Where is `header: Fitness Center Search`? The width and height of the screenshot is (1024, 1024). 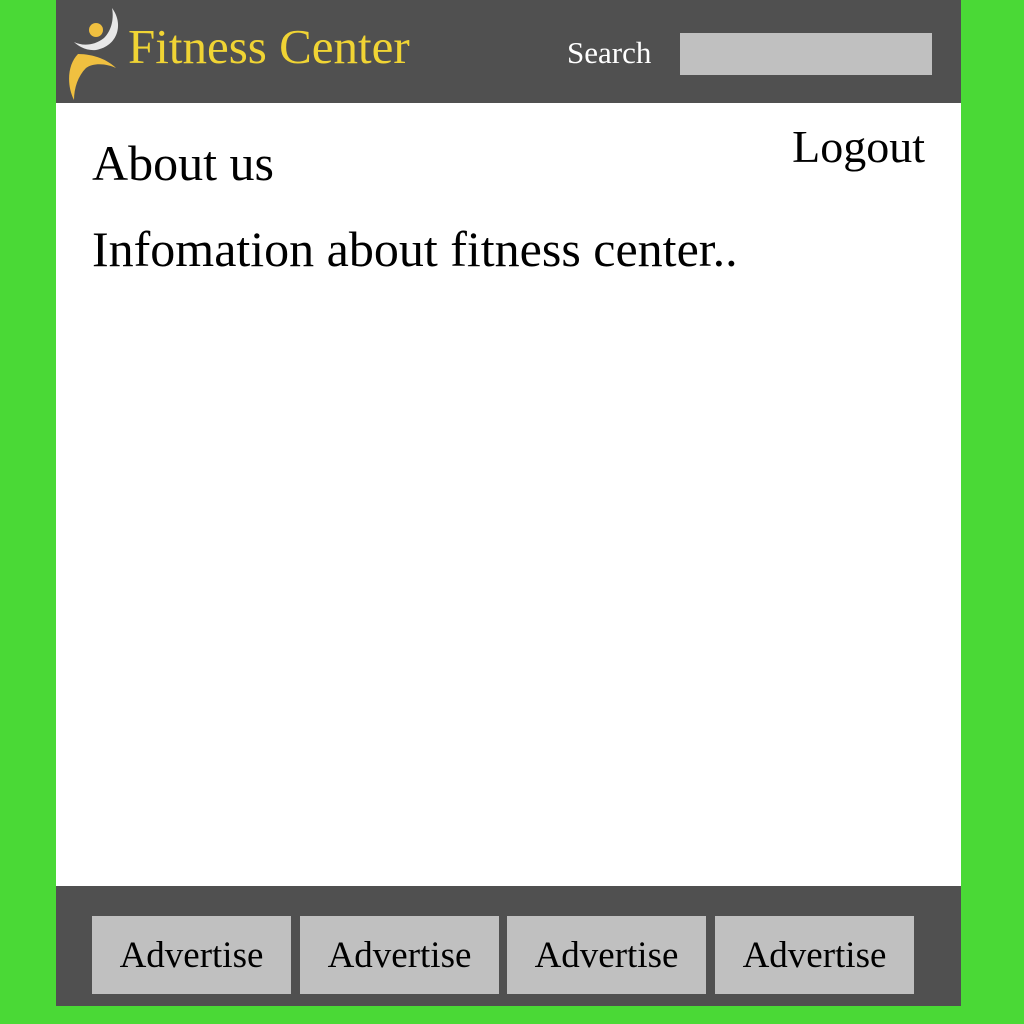
header: Fitness Center Search is located at coordinates (508, 51).